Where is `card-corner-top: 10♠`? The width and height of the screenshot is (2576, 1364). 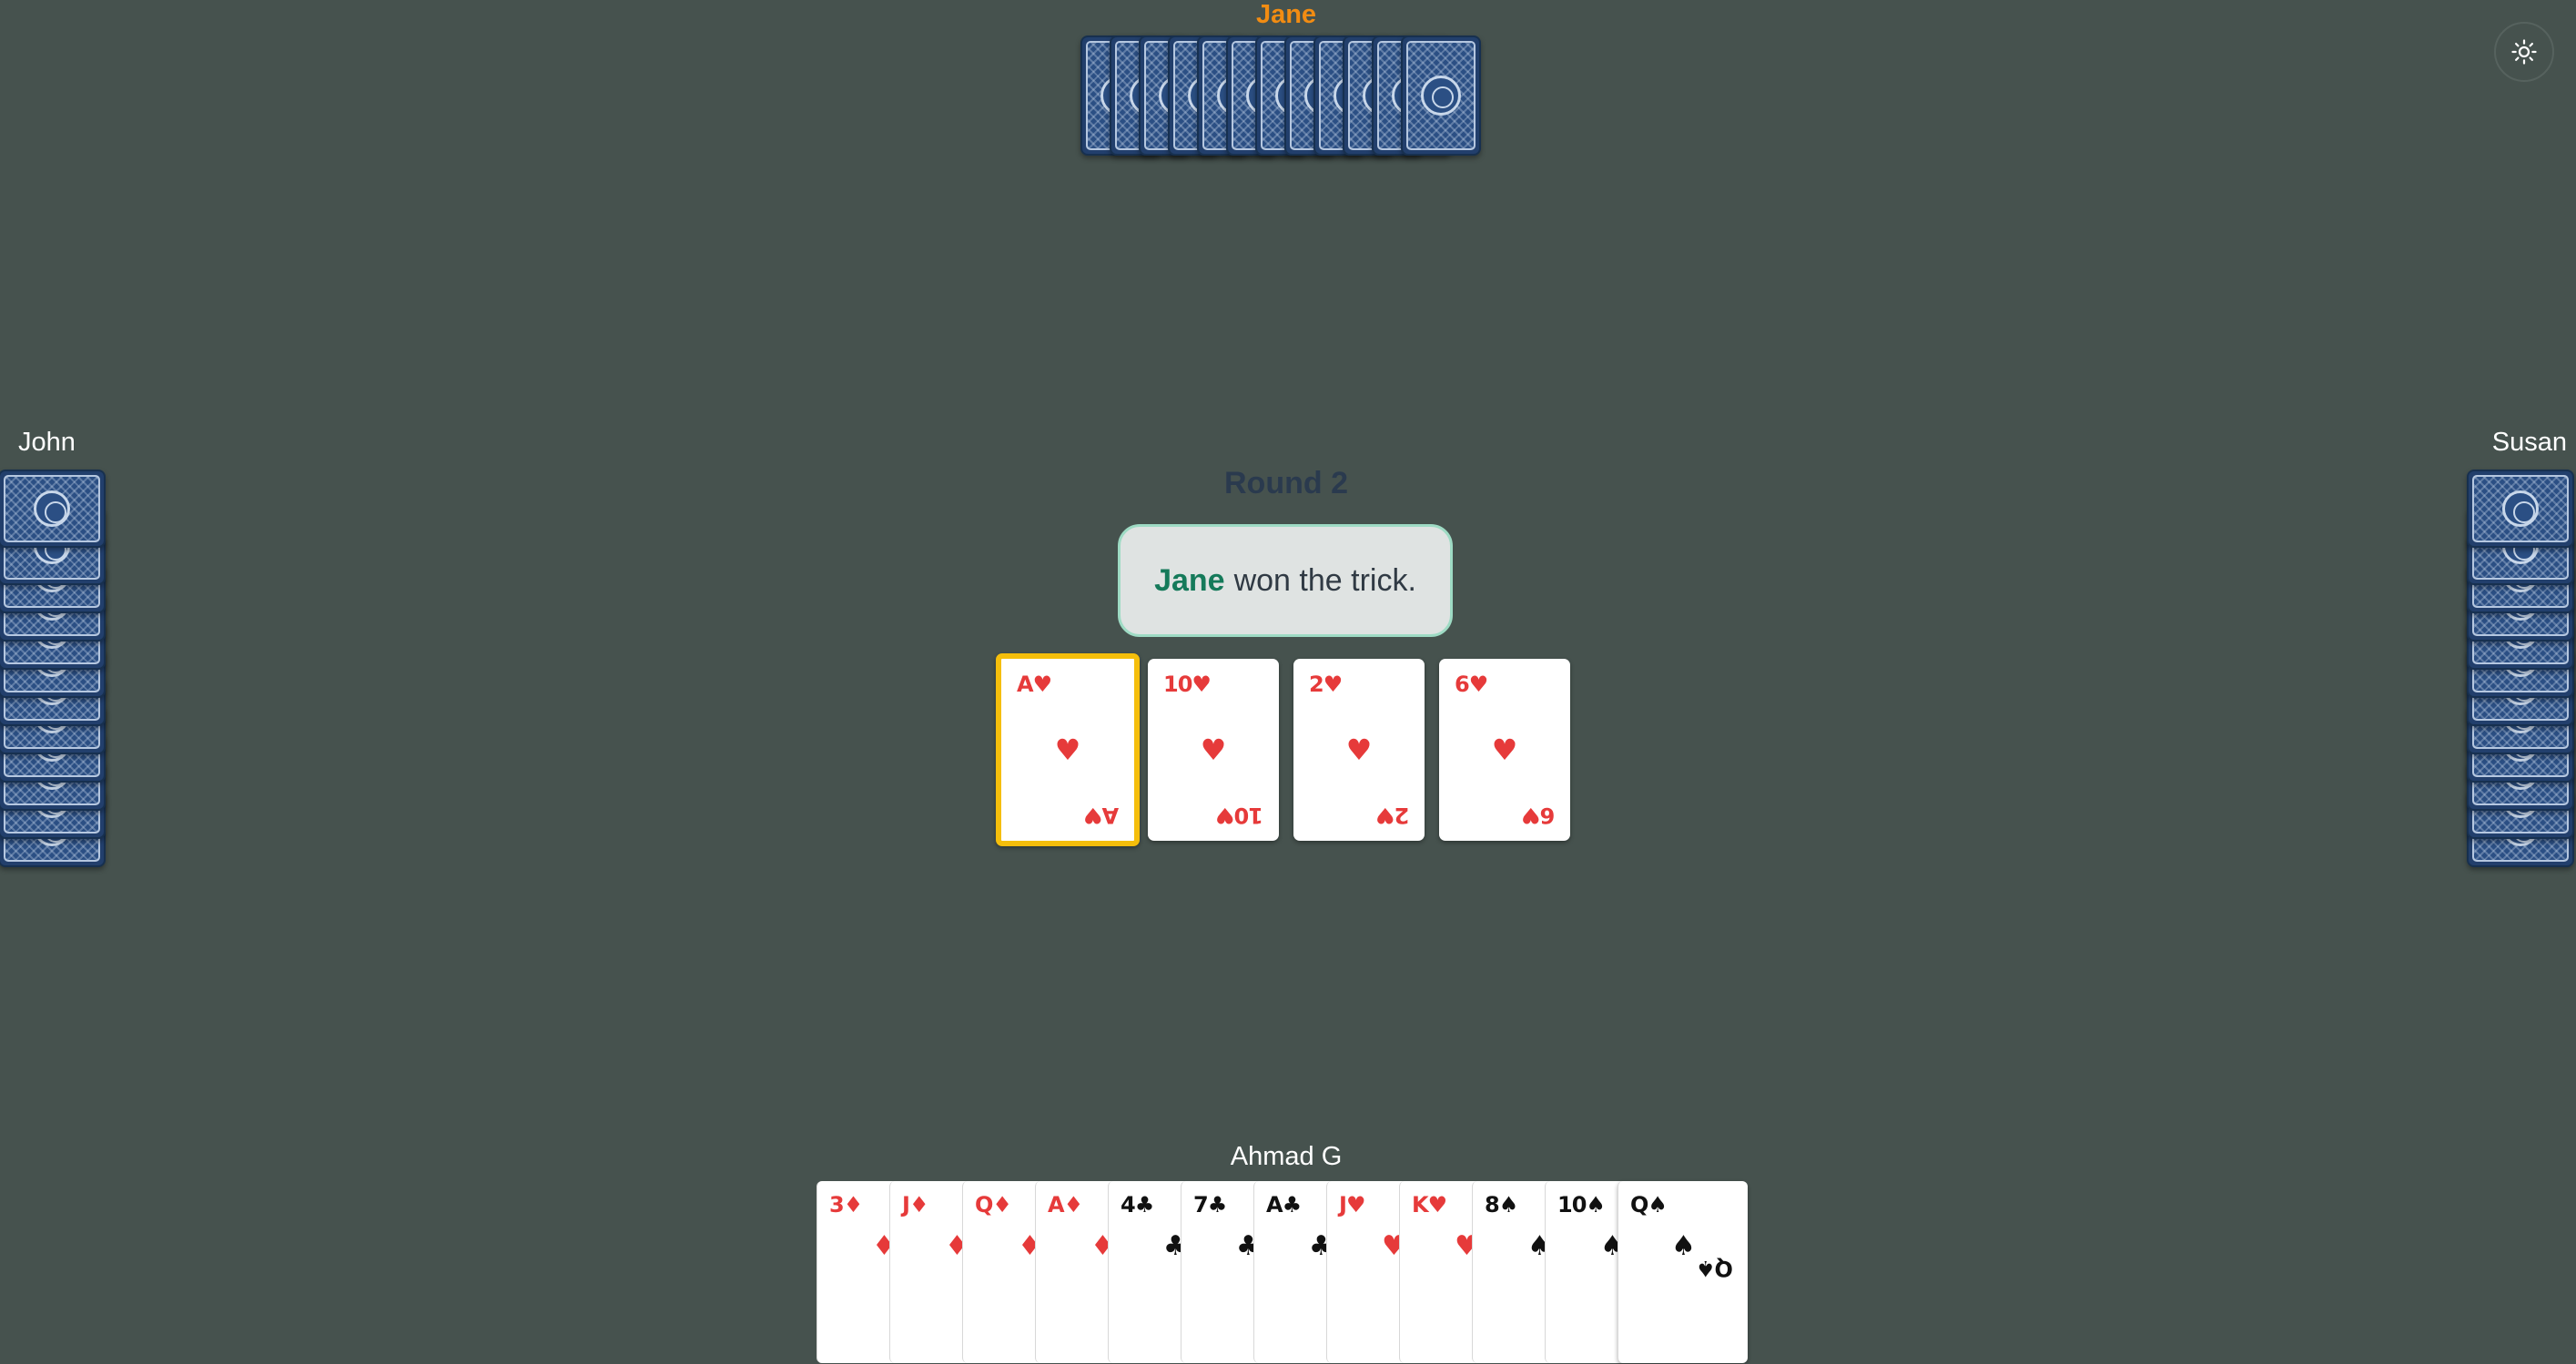
card-corner-top: 10♠ is located at coordinates (1581, 1204).